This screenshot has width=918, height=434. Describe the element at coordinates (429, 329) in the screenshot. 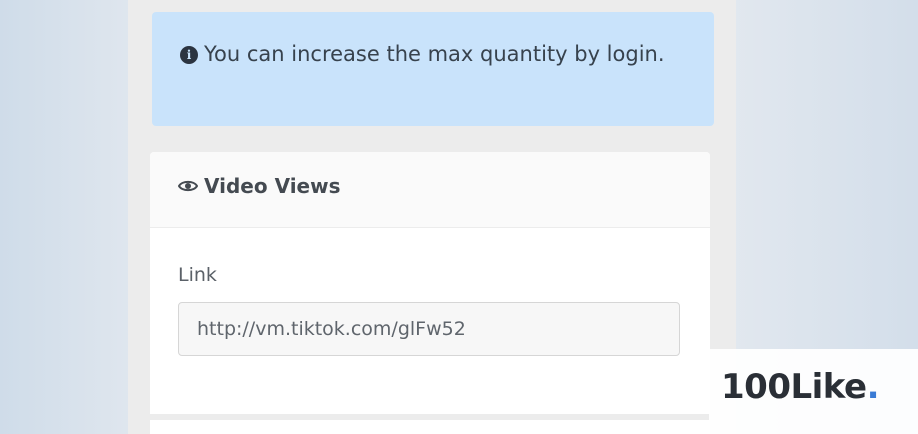

I see `link-input` at that location.